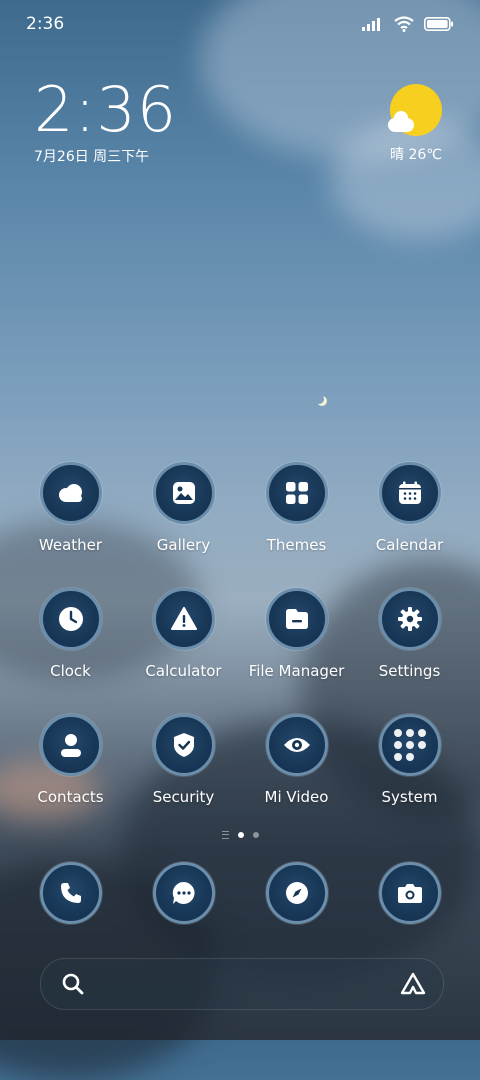 The height and width of the screenshot is (1080, 480). I want to click on page-indicator, so click(240, 835).